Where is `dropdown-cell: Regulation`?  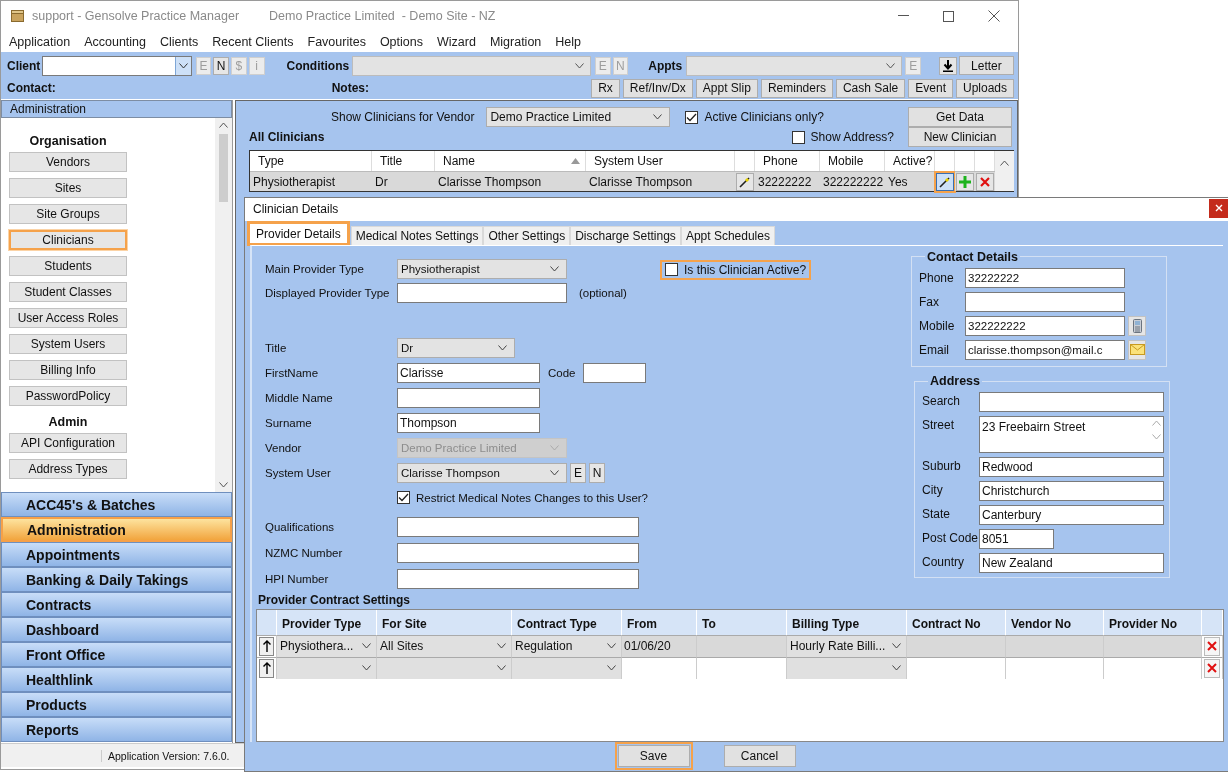 dropdown-cell: Regulation is located at coordinates (567, 645).